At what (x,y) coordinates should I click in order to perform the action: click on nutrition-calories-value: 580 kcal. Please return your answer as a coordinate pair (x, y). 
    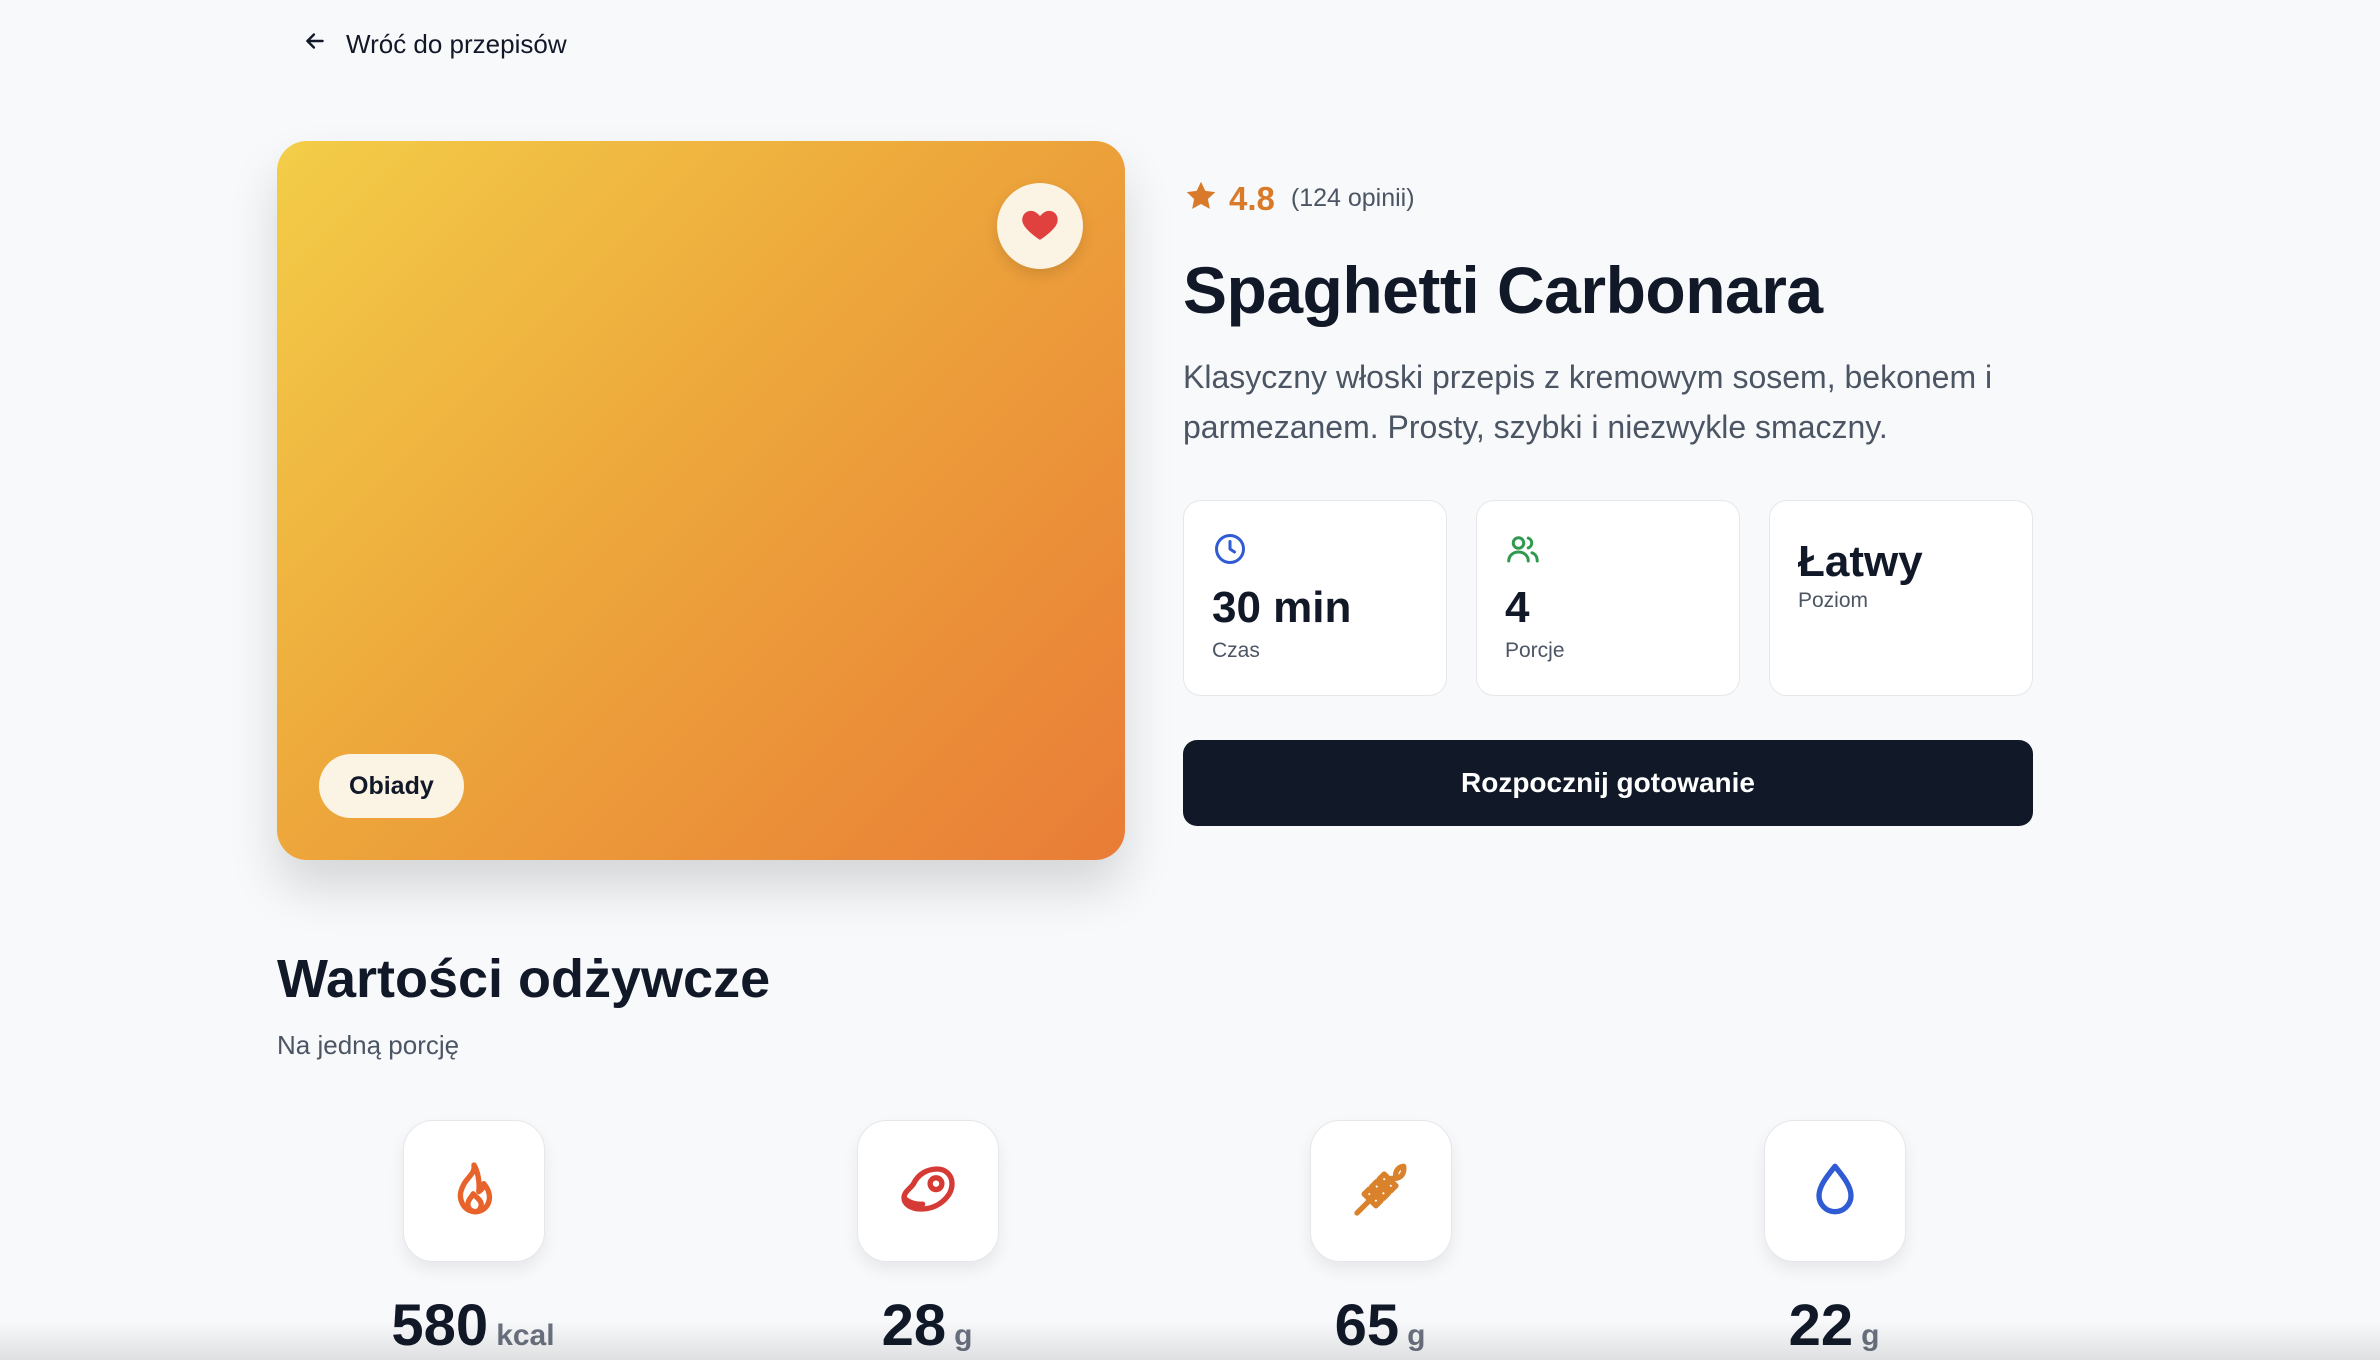
    Looking at the image, I should click on (473, 1325).